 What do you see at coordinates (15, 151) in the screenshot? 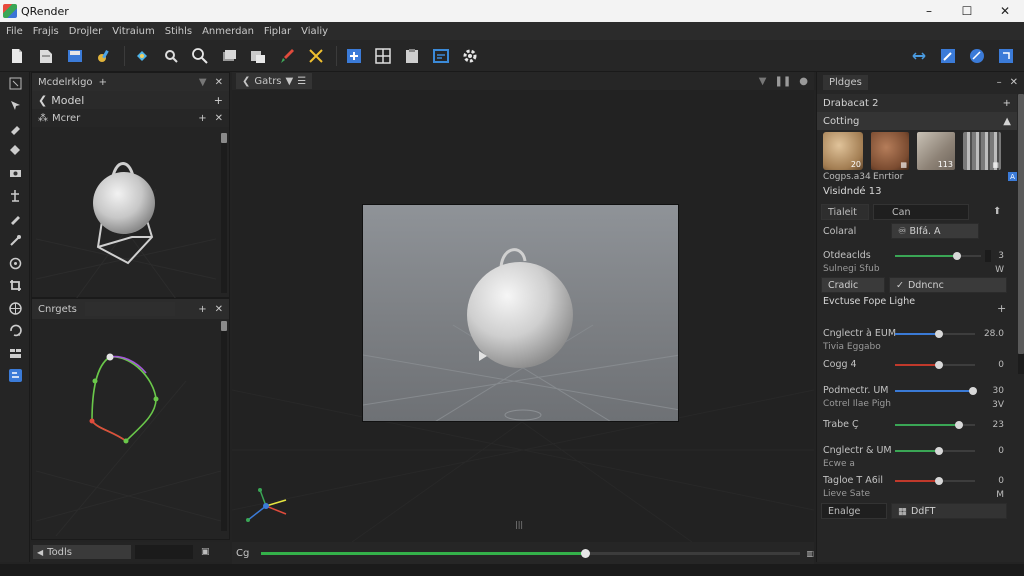
I see `camera-icon` at bounding box center [15, 151].